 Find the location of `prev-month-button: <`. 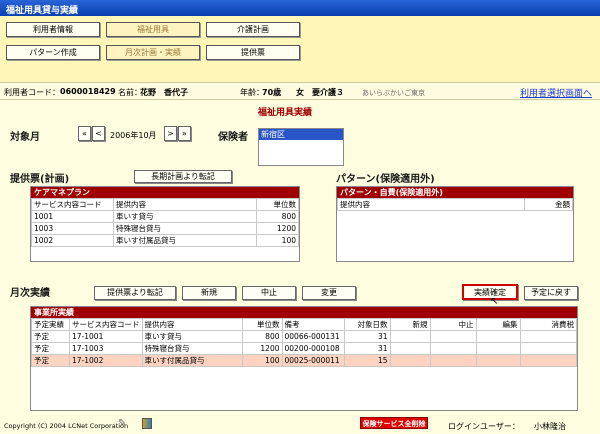

prev-month-button: < is located at coordinates (98, 133).